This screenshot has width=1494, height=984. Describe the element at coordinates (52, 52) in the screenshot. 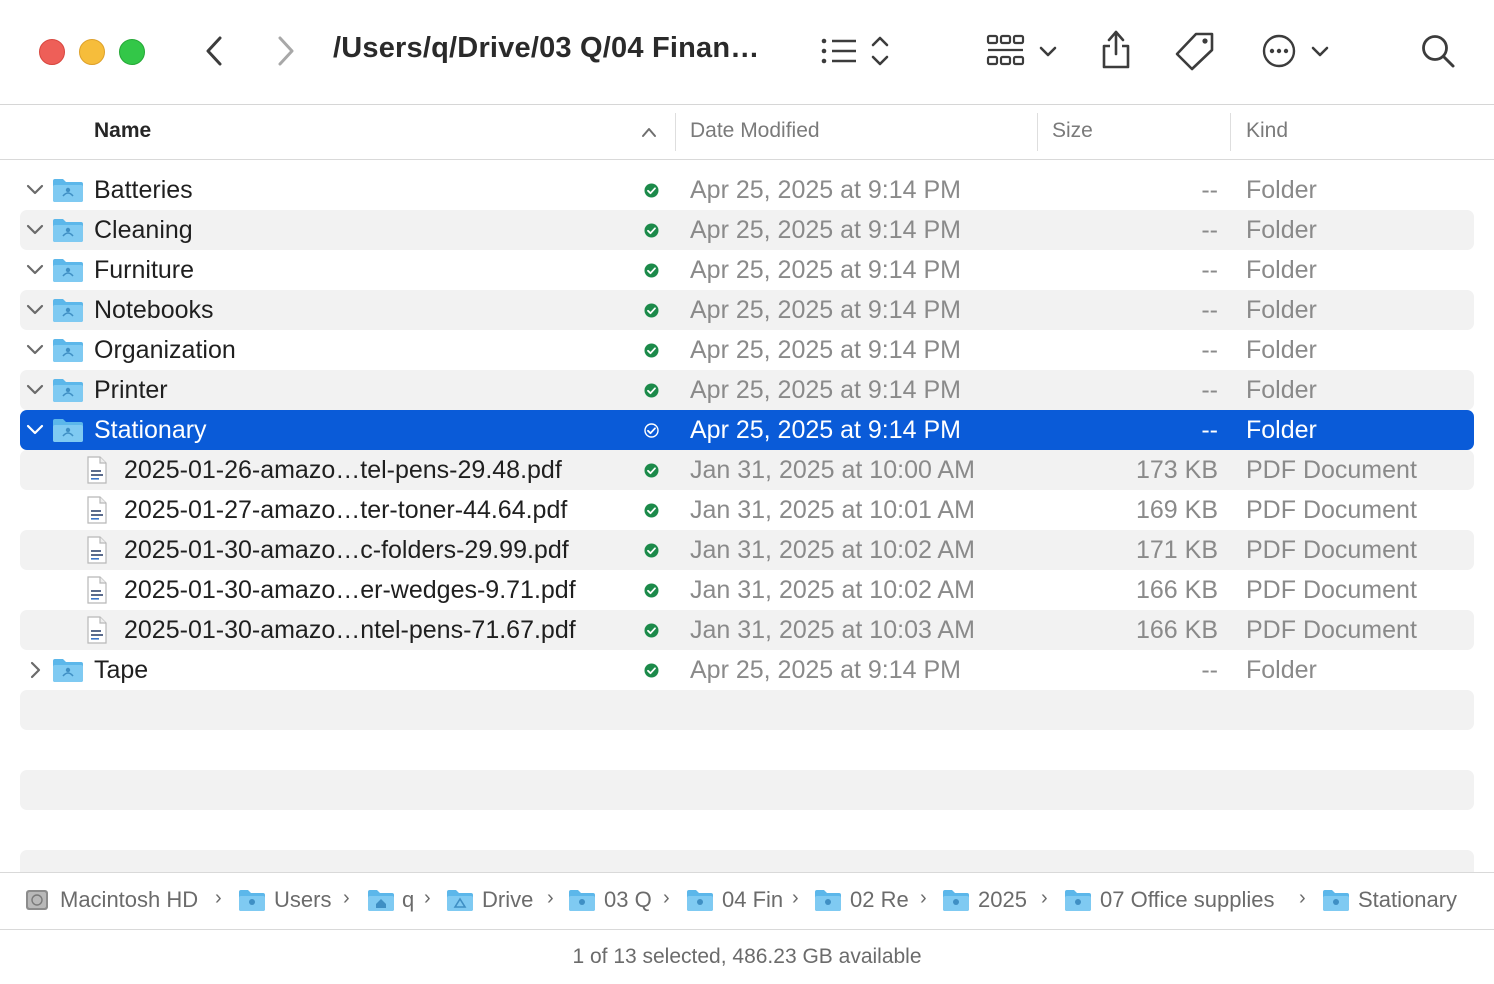

I see `close-window-button` at that location.